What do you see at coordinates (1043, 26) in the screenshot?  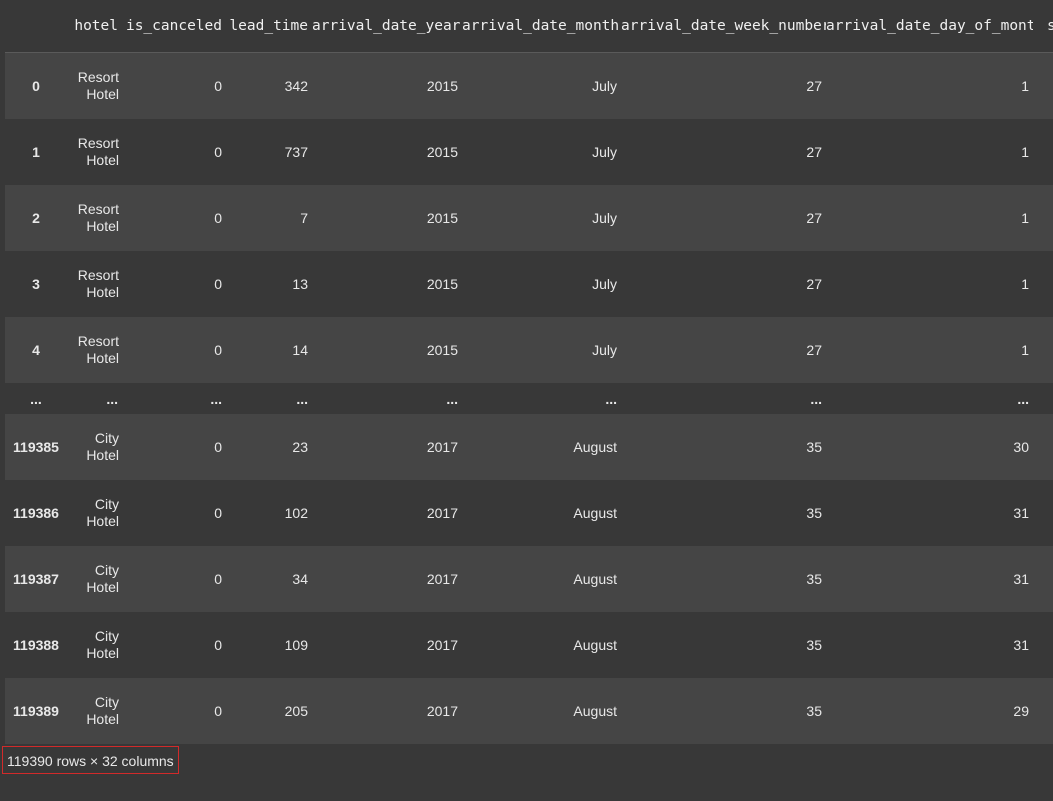 I see `column-header-truncated: s` at bounding box center [1043, 26].